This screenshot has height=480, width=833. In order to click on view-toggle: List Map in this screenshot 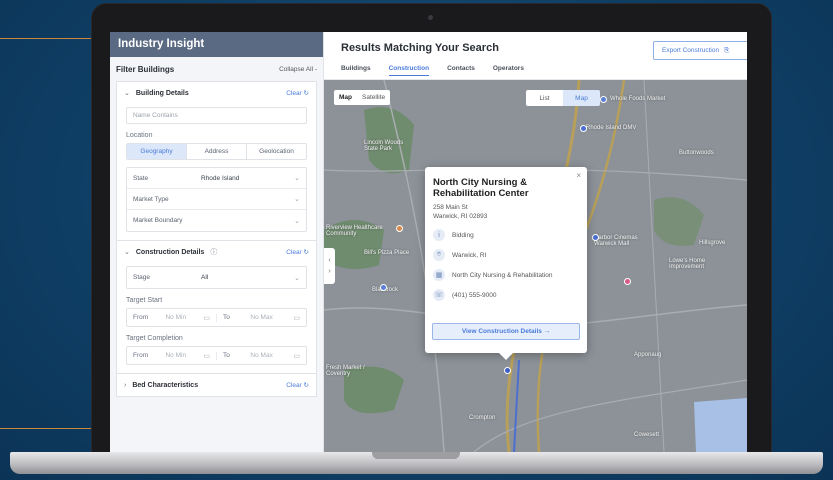, I will do `click(563, 98)`.